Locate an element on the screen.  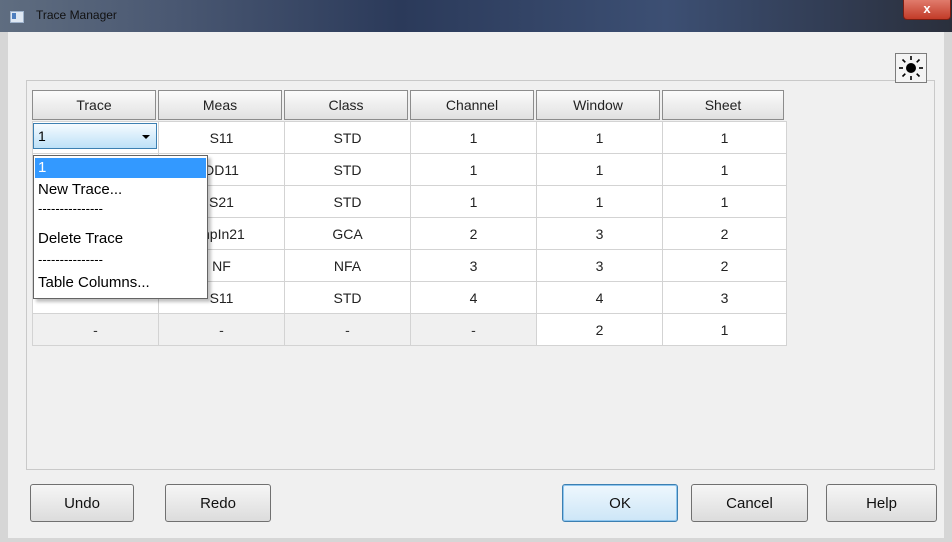
class-cell: - is located at coordinates (347, 329).